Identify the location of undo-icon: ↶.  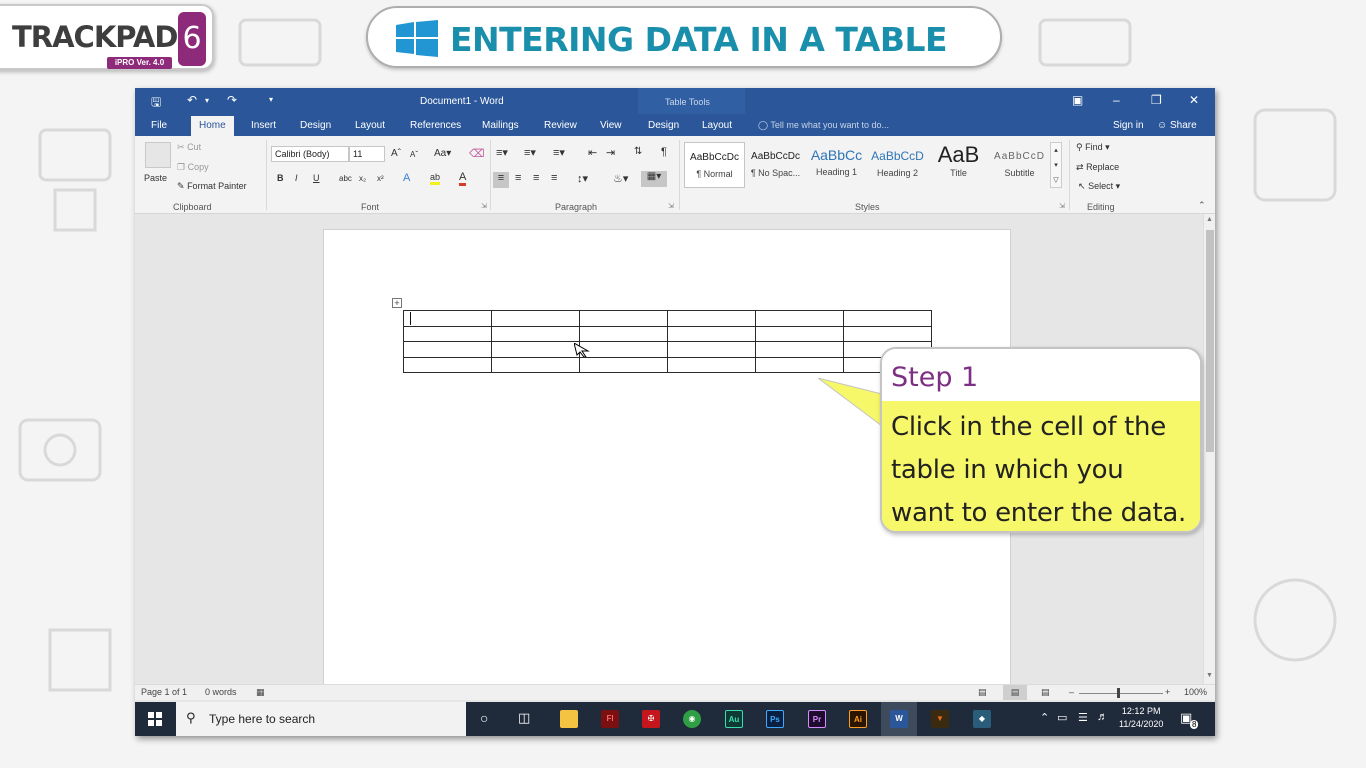
(192, 100).